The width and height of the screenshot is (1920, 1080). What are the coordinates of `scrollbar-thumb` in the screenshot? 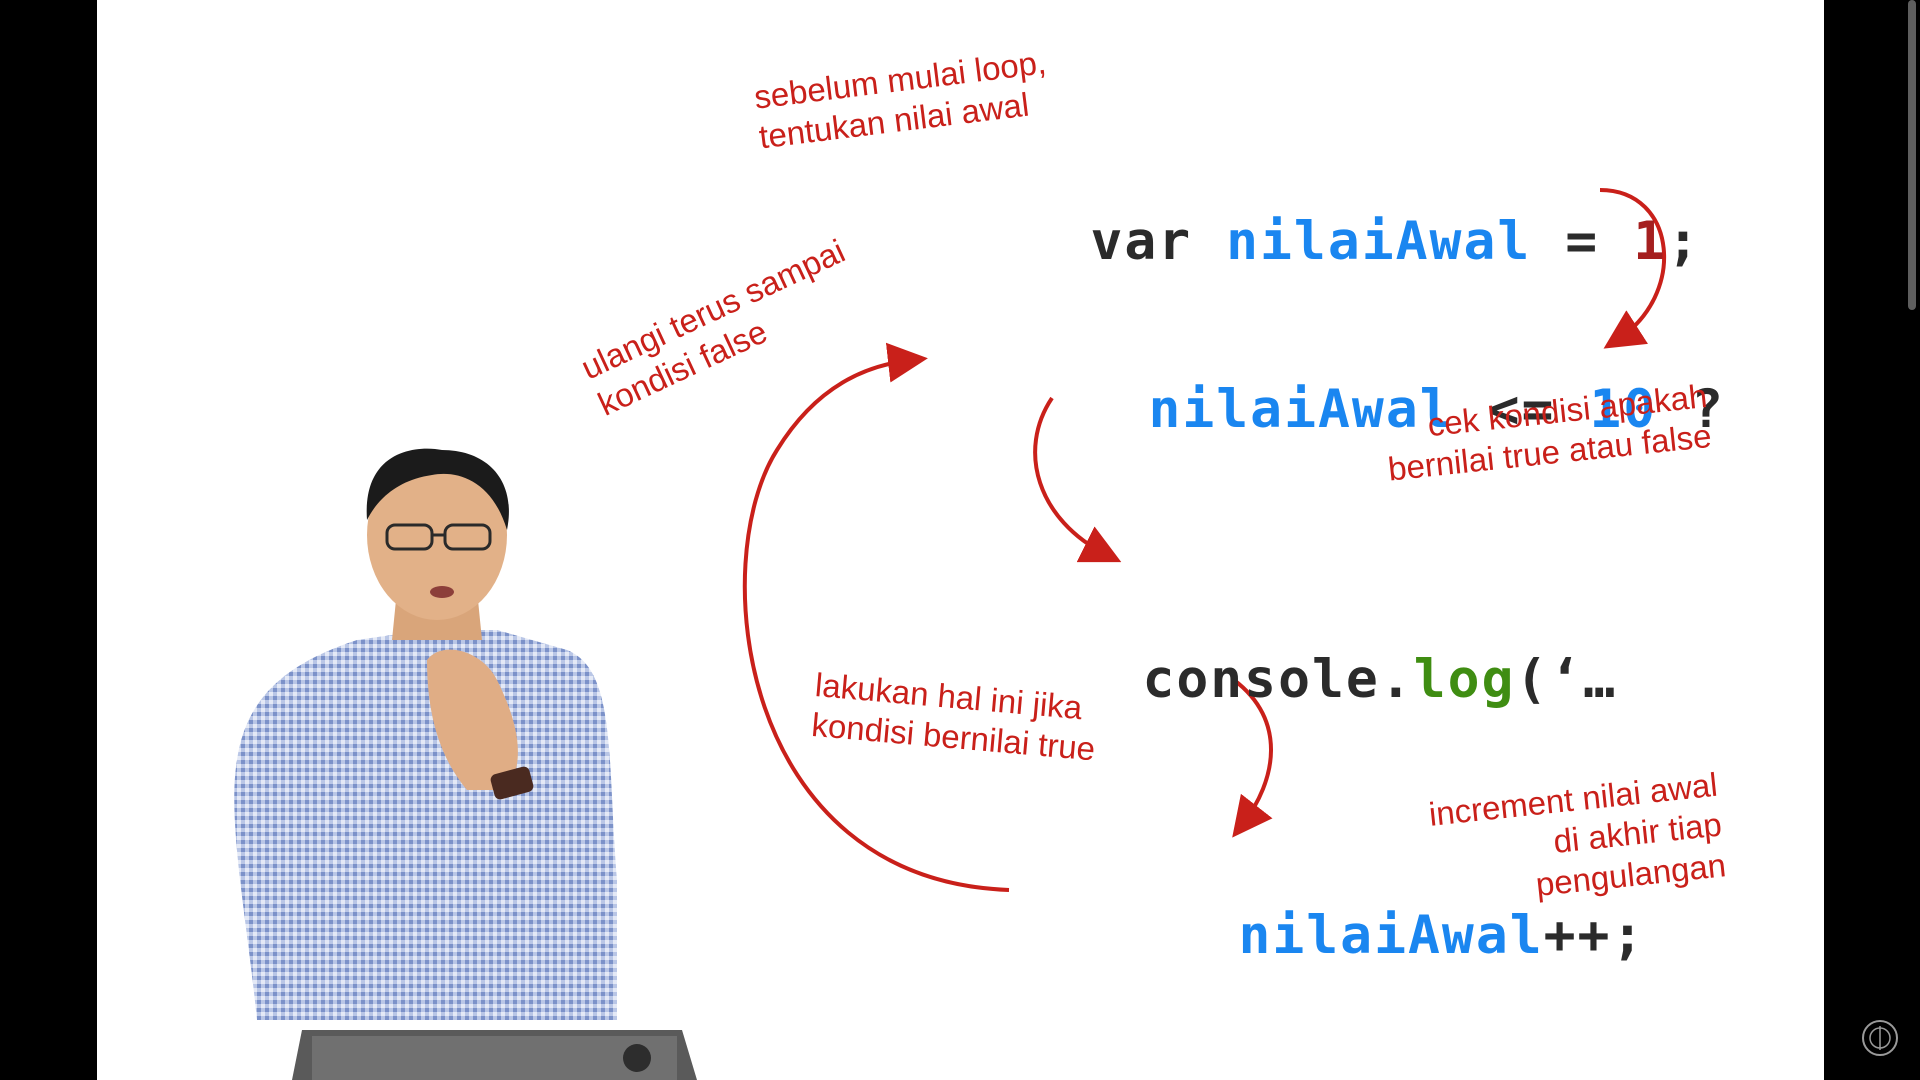 It's located at (1912, 155).